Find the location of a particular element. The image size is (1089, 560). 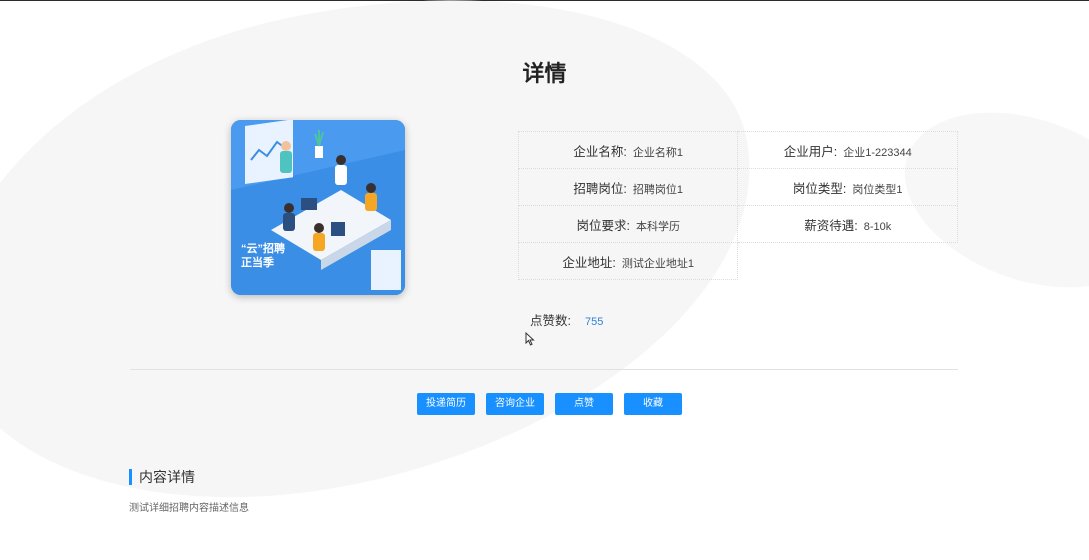

table-row: 招聘岗位: 招聘岗位1 岗位类型: 岗位类型1 is located at coordinates (737, 187).